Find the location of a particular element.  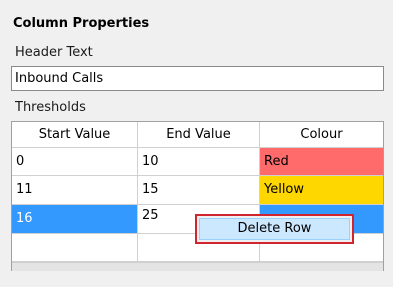

header-text-input: Inbound Calls is located at coordinates (197, 78).